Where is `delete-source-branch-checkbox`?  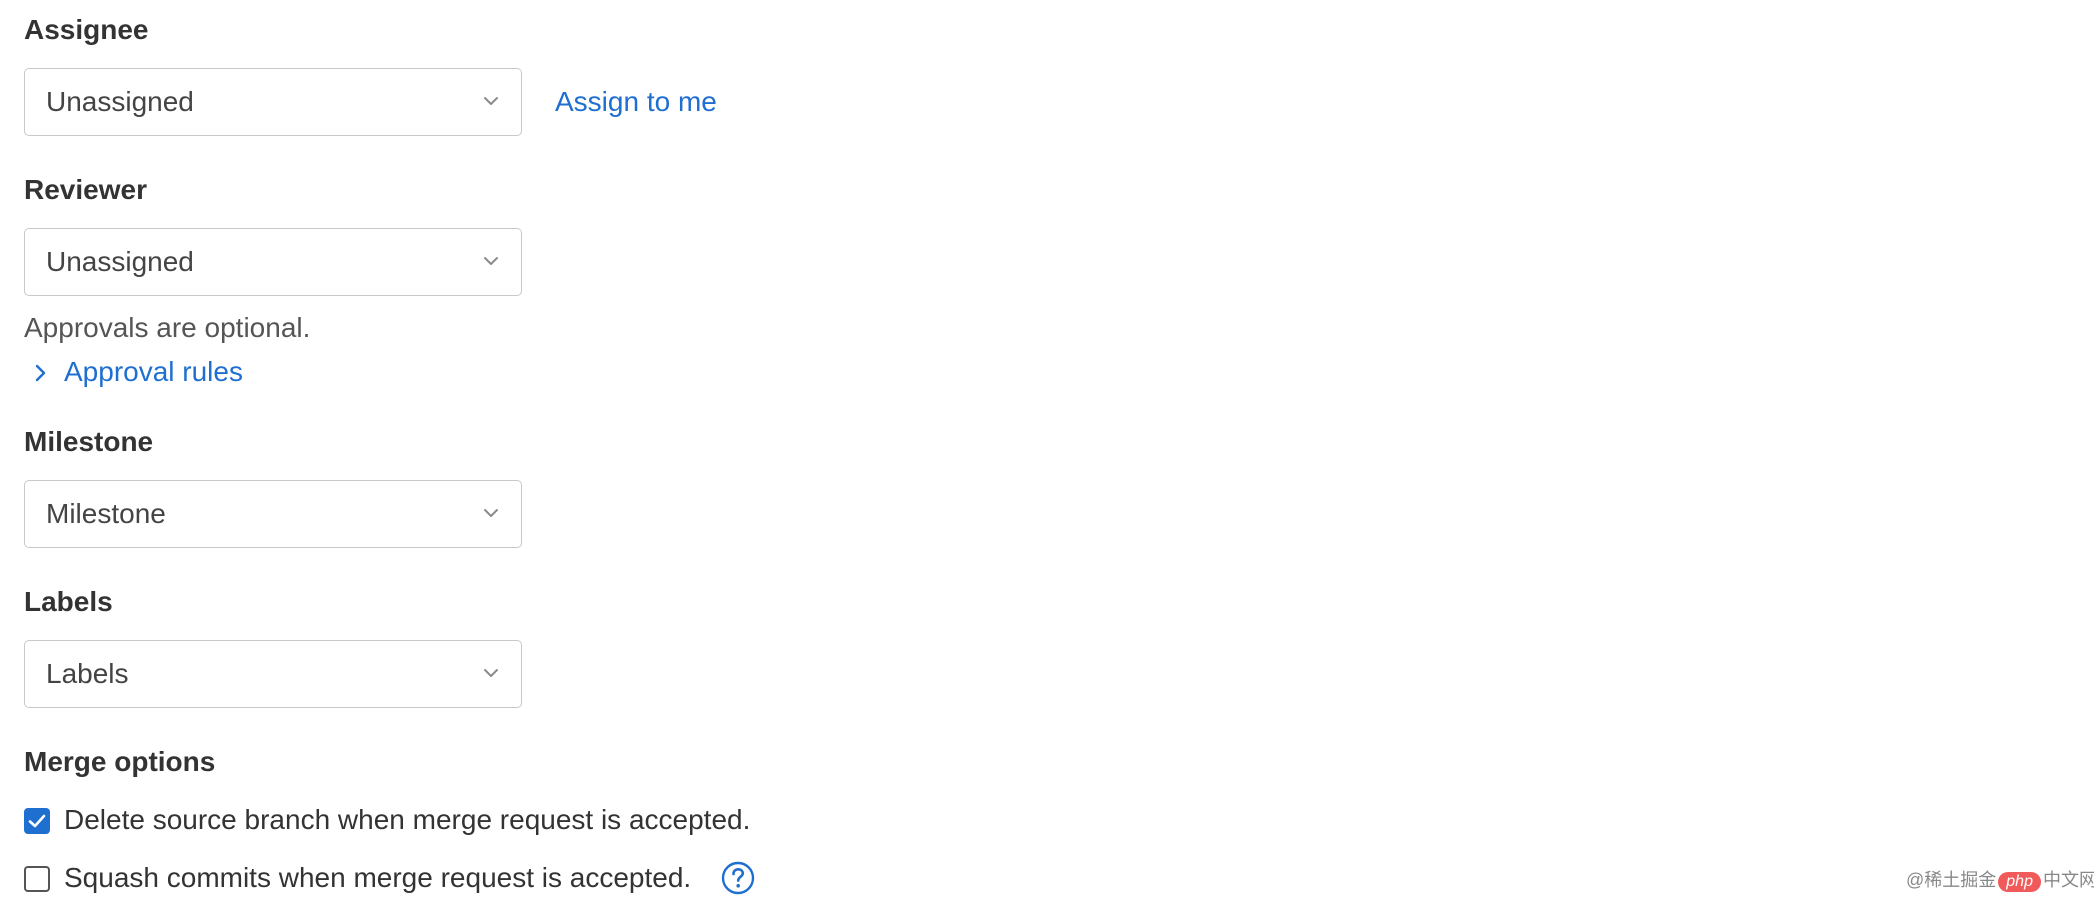 delete-source-branch-checkbox is located at coordinates (37, 821).